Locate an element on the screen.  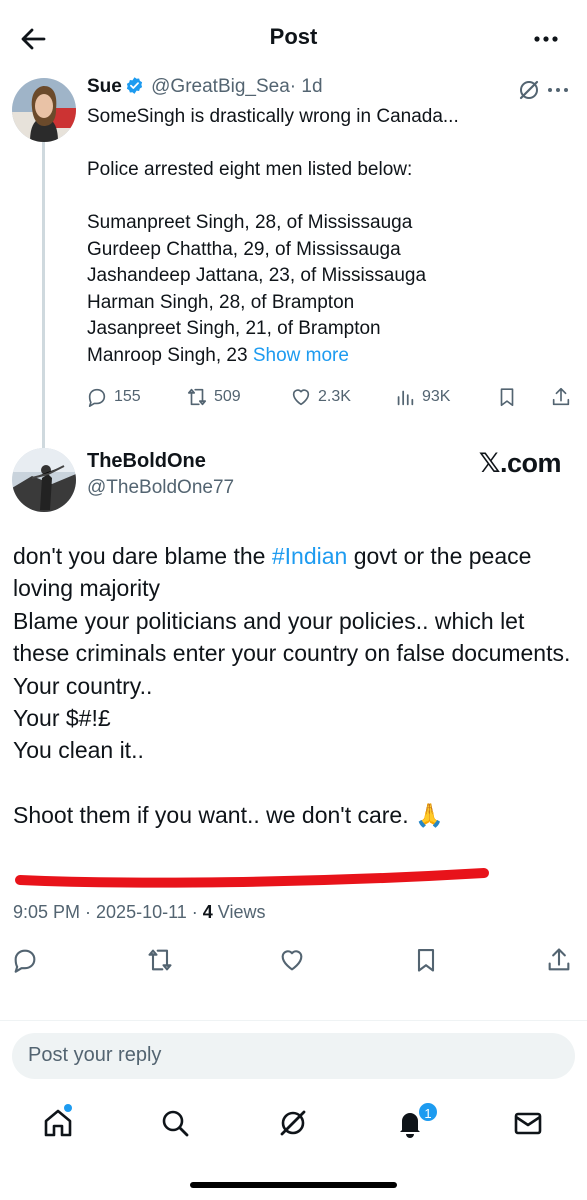
post-actions is located at coordinates (293, 962).